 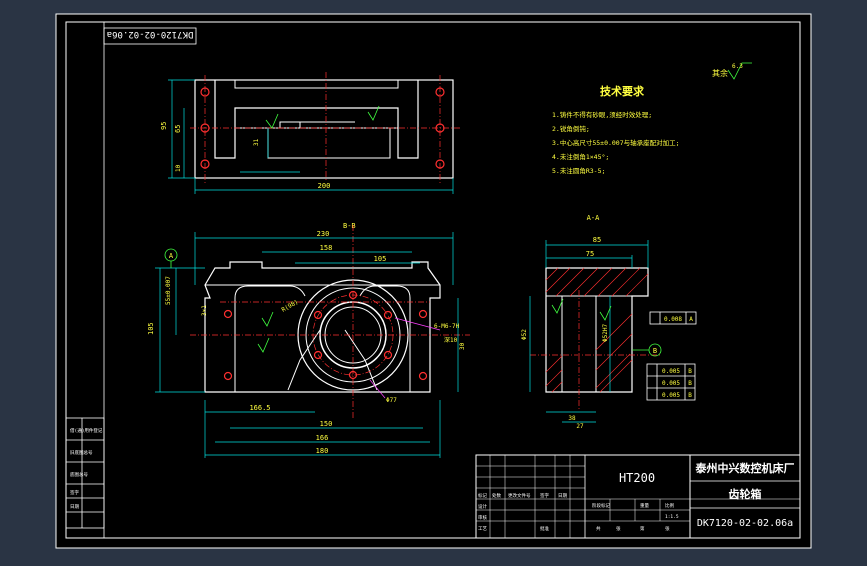 What do you see at coordinates (178, 168) in the screenshot?
I see `svg-text: 10` at bounding box center [178, 168].